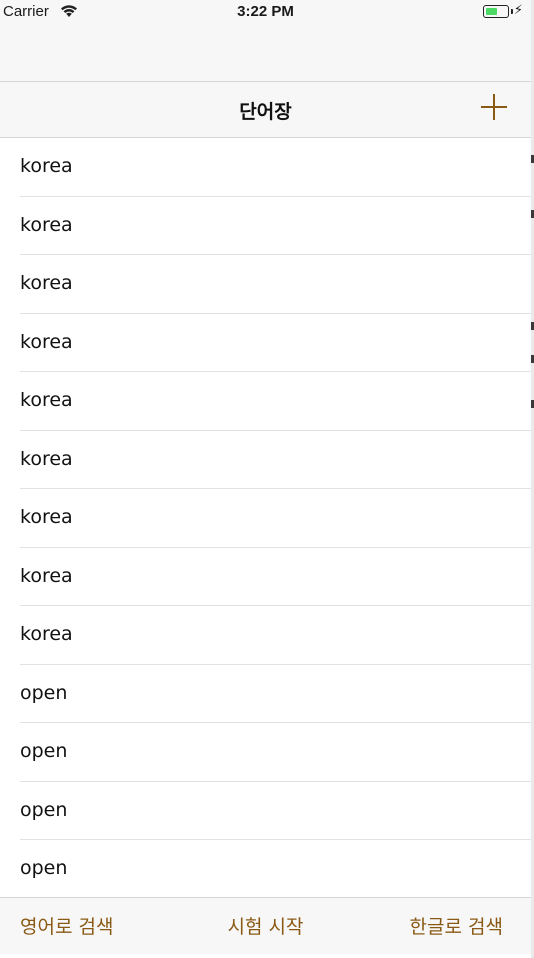 The width and height of the screenshot is (534, 958). Describe the element at coordinates (456, 925) in the screenshot. I see `search-korean-button: 한글로 검색` at that location.